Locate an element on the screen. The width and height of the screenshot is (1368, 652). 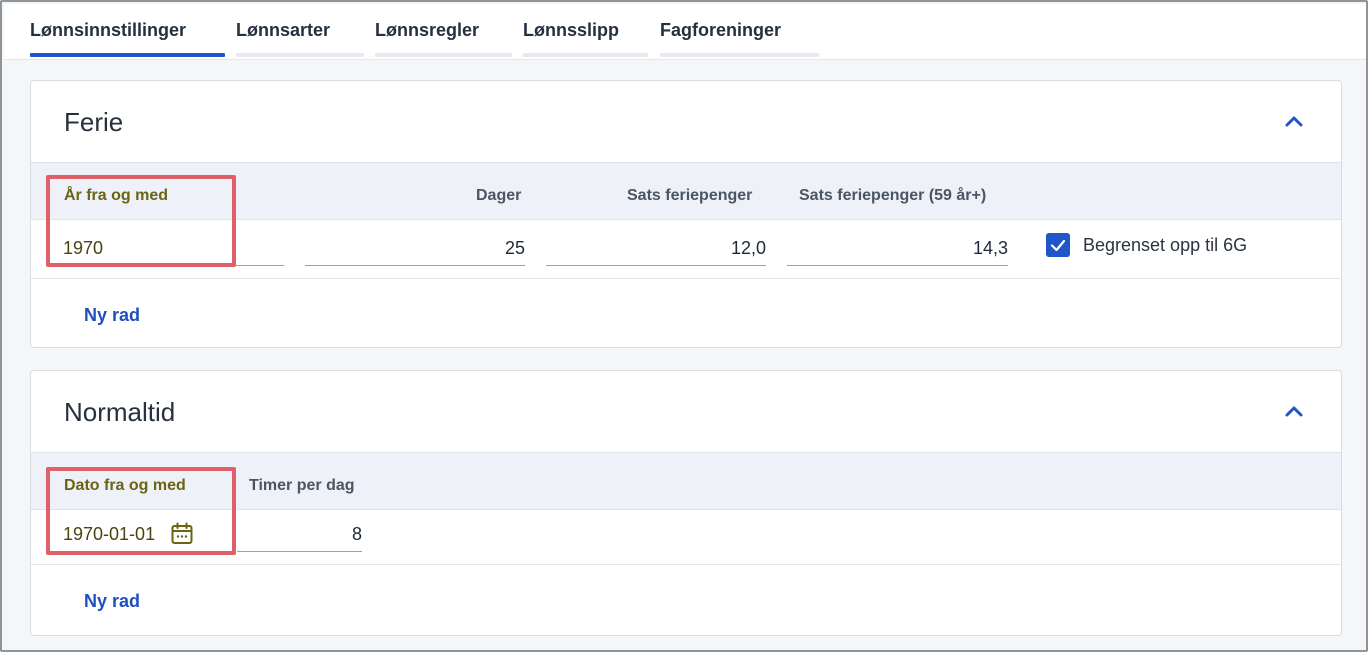
column-header-hours: Timer per dag is located at coordinates (302, 485).